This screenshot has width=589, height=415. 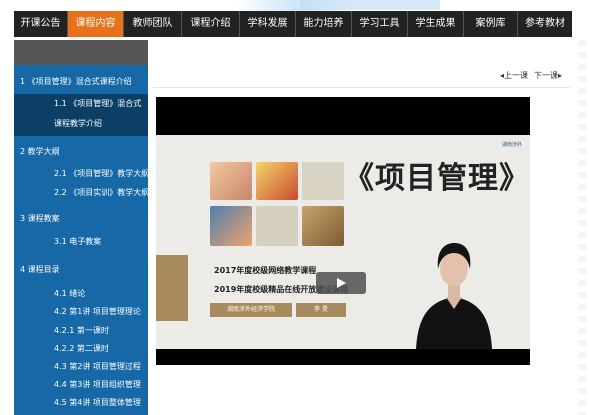 What do you see at coordinates (454, 296) in the screenshot?
I see `presenter-image` at bounding box center [454, 296].